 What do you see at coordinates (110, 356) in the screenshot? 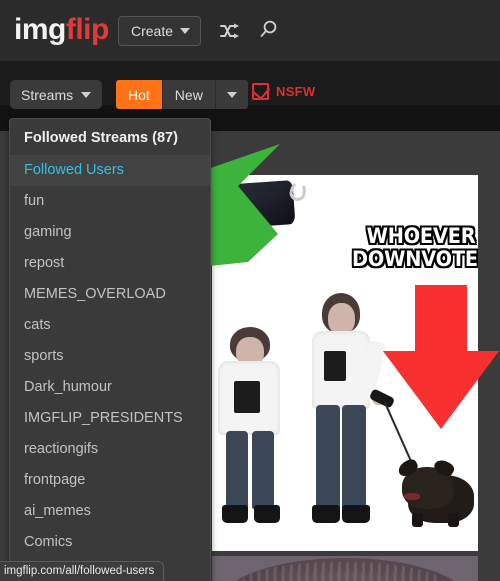
I see `dropdown-item-sports: sports` at bounding box center [110, 356].